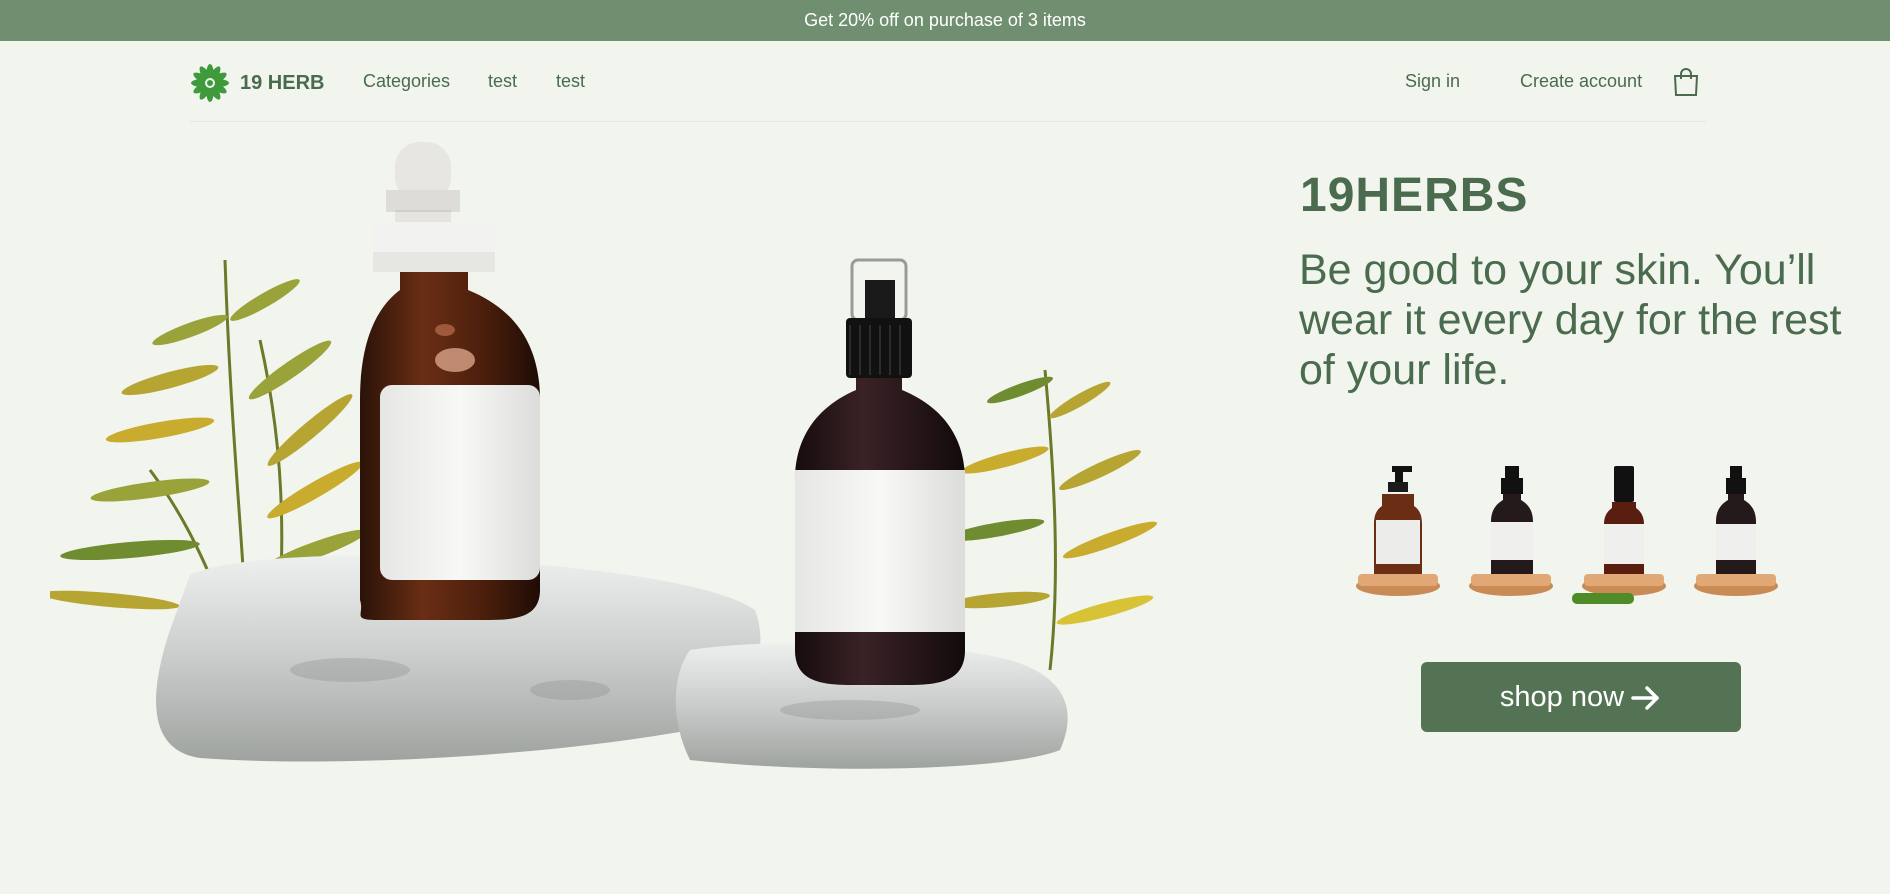  Describe the element at coordinates (1581, 81) in the screenshot. I see `create-account-link: Create account` at that location.